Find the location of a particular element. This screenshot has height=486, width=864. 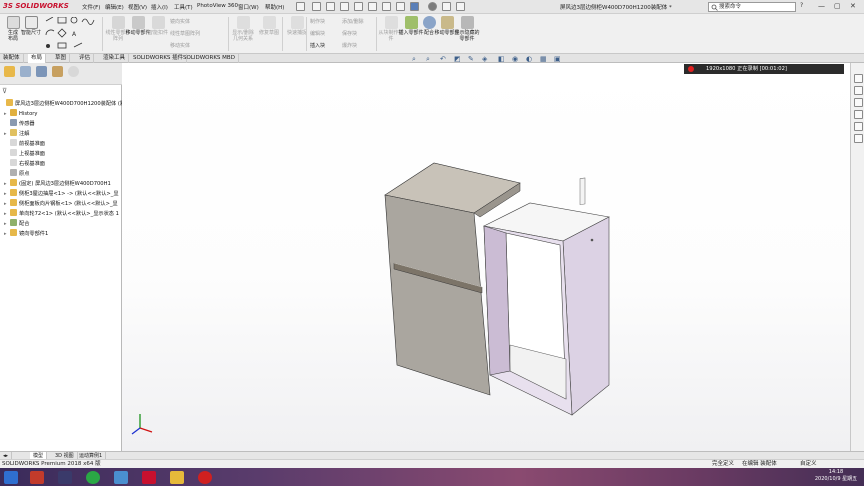

solidworks-logo: 3S SOLIDWORKS is located at coordinates (36, 6).